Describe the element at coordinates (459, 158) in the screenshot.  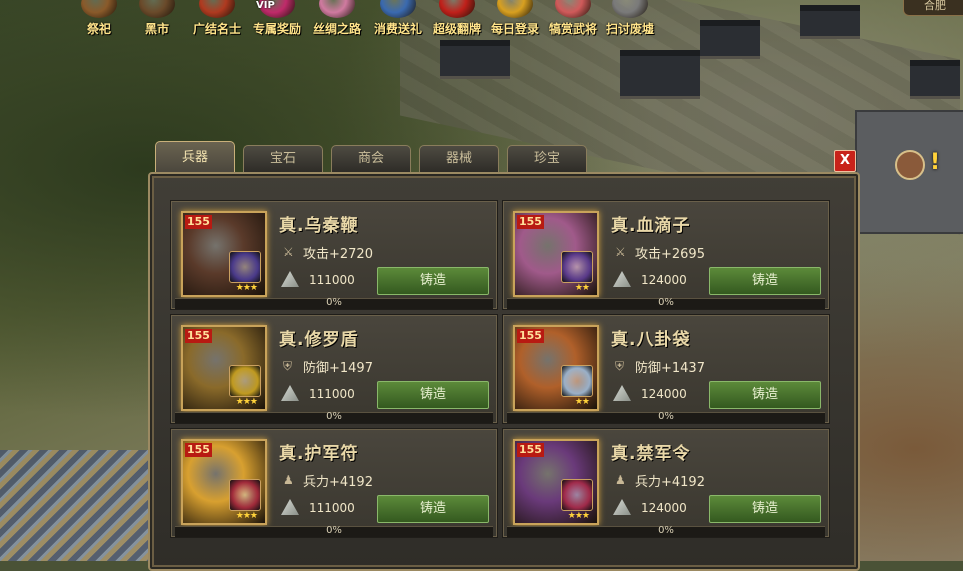
I see `tab-3: 器械` at that location.